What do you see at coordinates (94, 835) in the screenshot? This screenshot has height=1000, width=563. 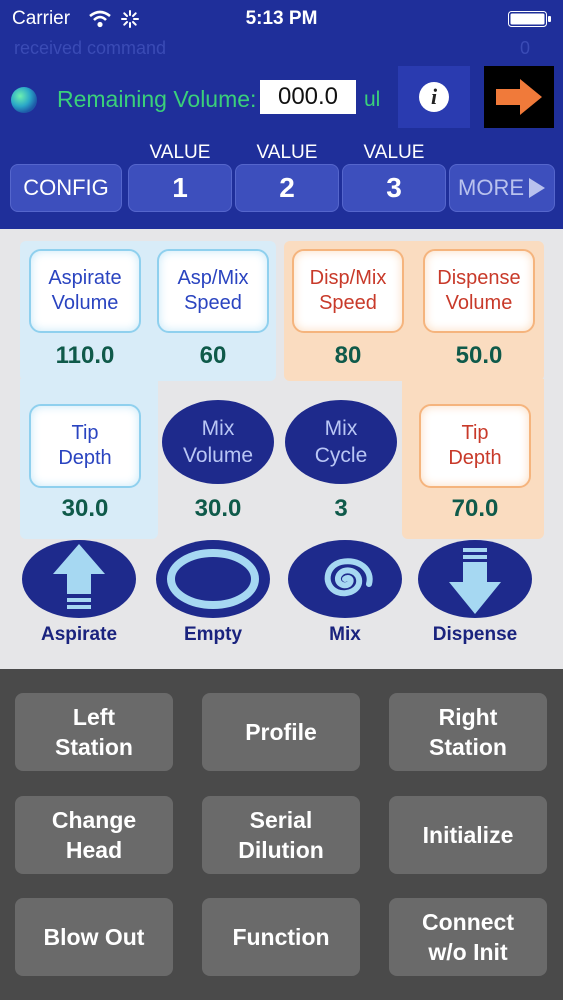 I see `change-head-button: Change Head` at bounding box center [94, 835].